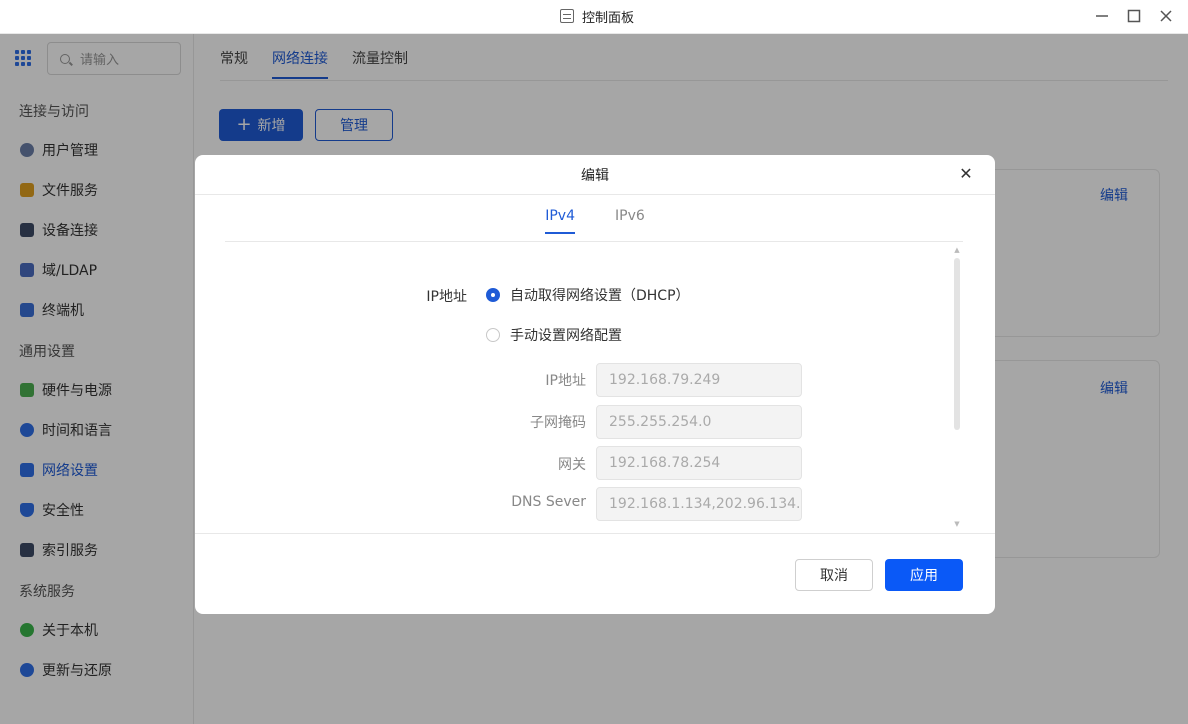  I want to click on window-title-group: 控制面板, so click(597, 16).